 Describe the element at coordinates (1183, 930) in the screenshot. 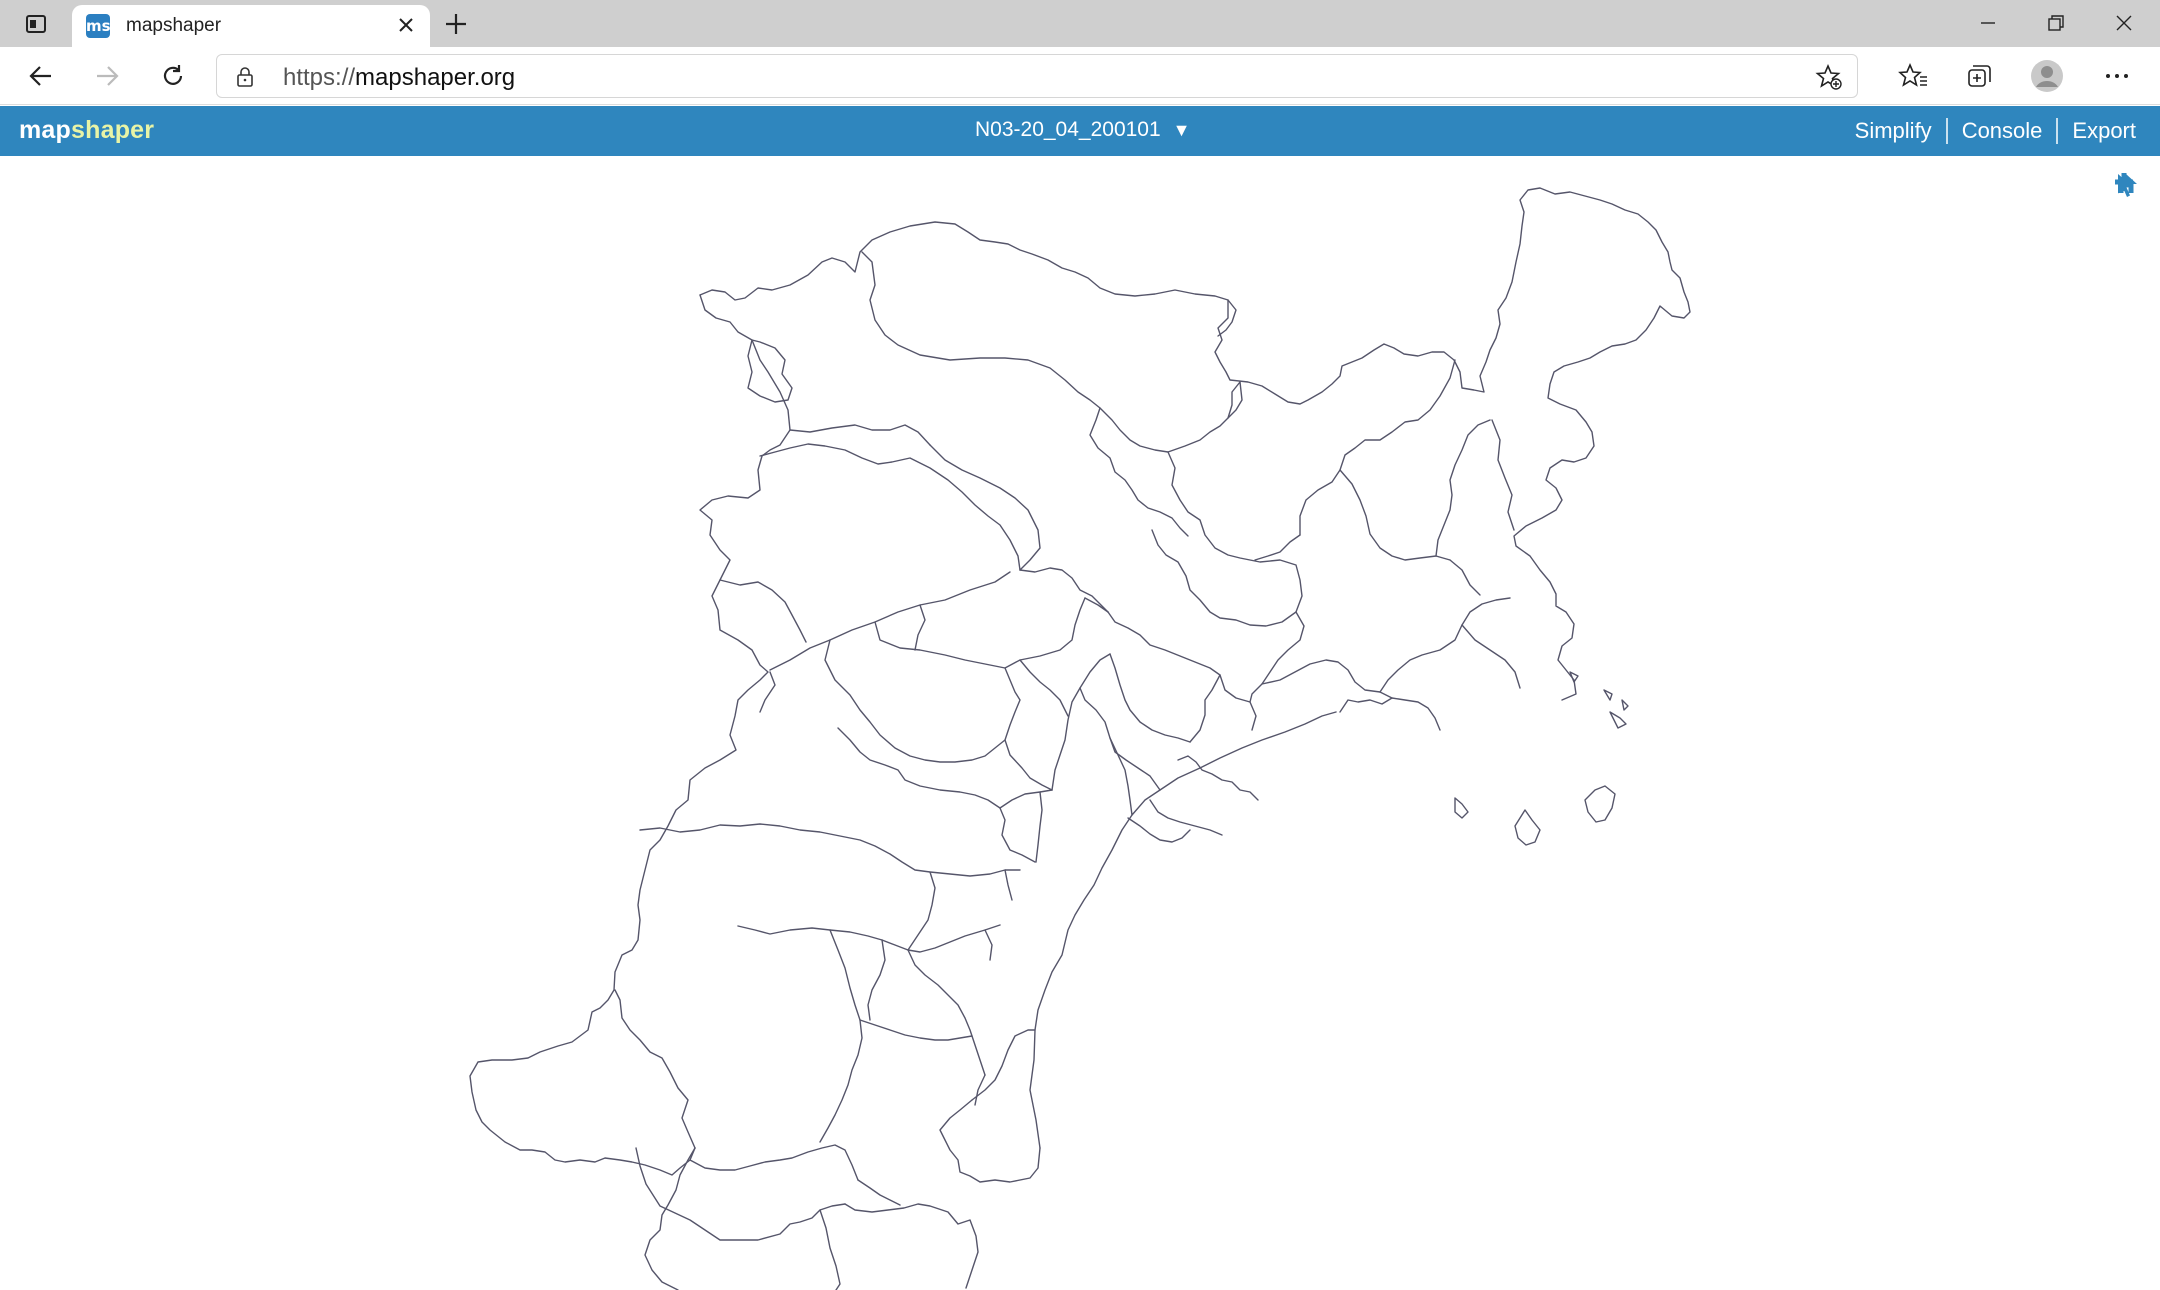

I see `east-coastline` at that location.